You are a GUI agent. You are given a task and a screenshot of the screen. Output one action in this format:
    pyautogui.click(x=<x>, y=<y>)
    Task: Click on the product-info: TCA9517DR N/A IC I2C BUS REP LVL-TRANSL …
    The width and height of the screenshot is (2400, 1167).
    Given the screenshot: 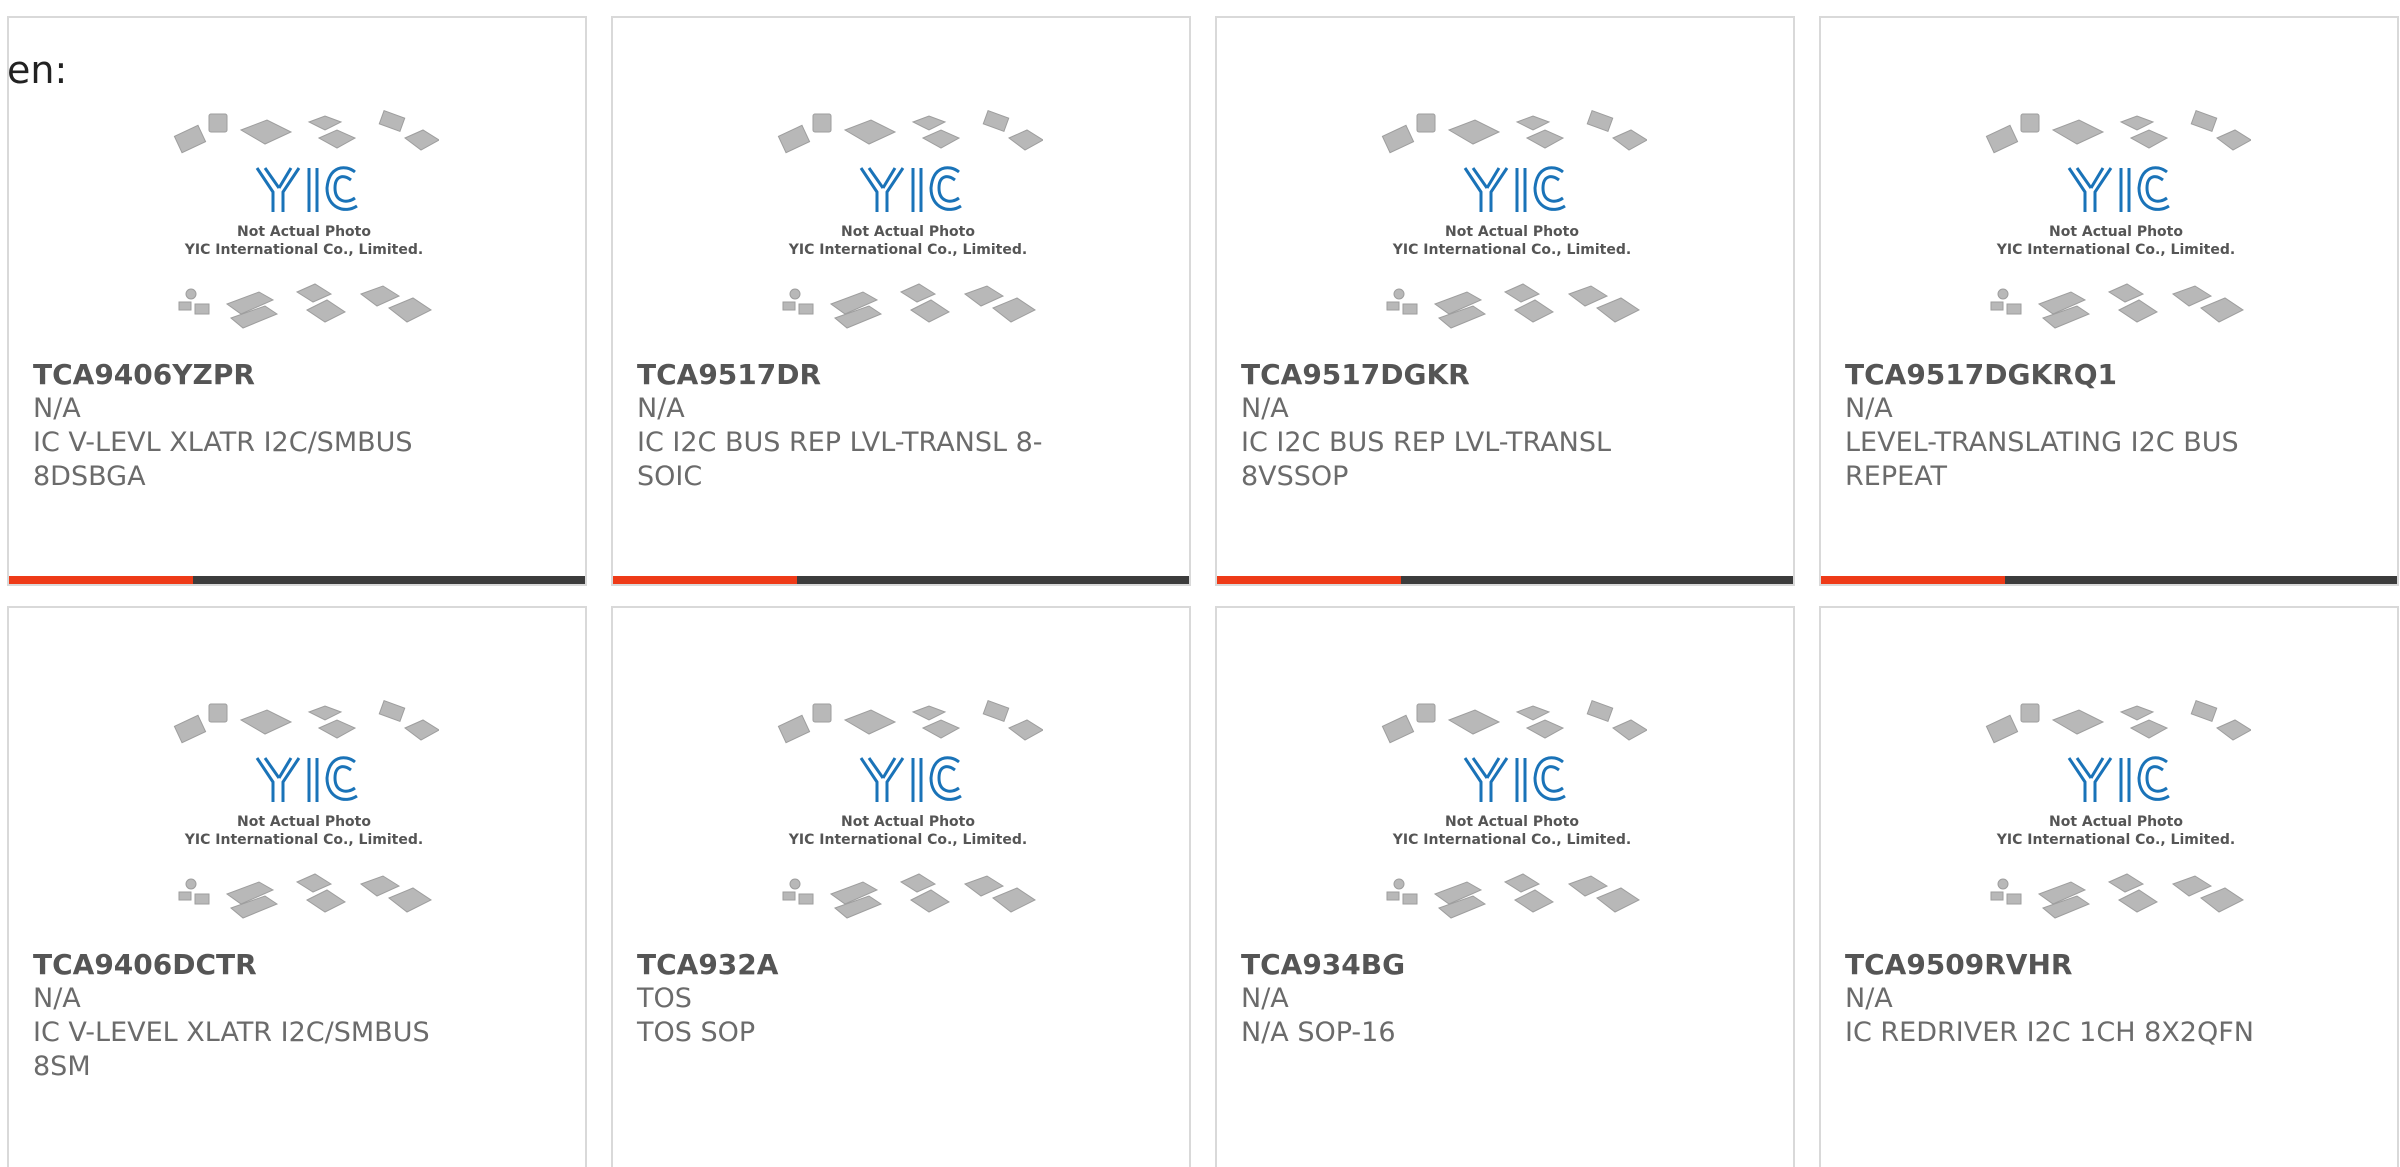 What is the action you would take?
    pyautogui.click(x=857, y=426)
    